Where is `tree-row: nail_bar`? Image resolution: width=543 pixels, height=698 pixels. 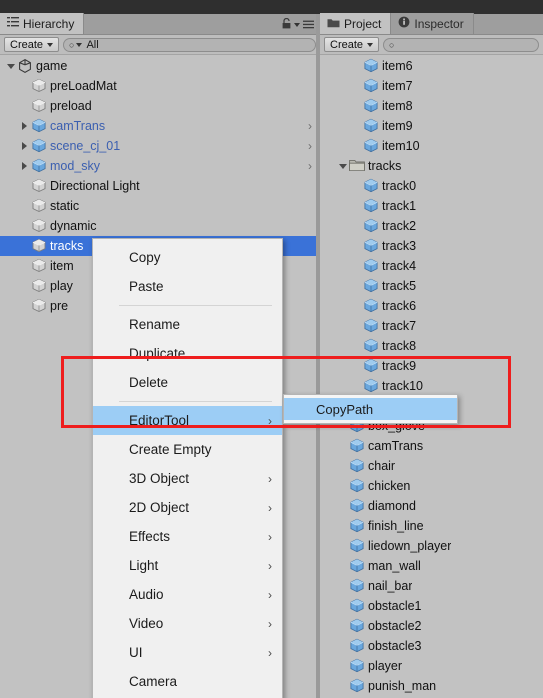
tree-row: nail_bar is located at coordinates (431, 586).